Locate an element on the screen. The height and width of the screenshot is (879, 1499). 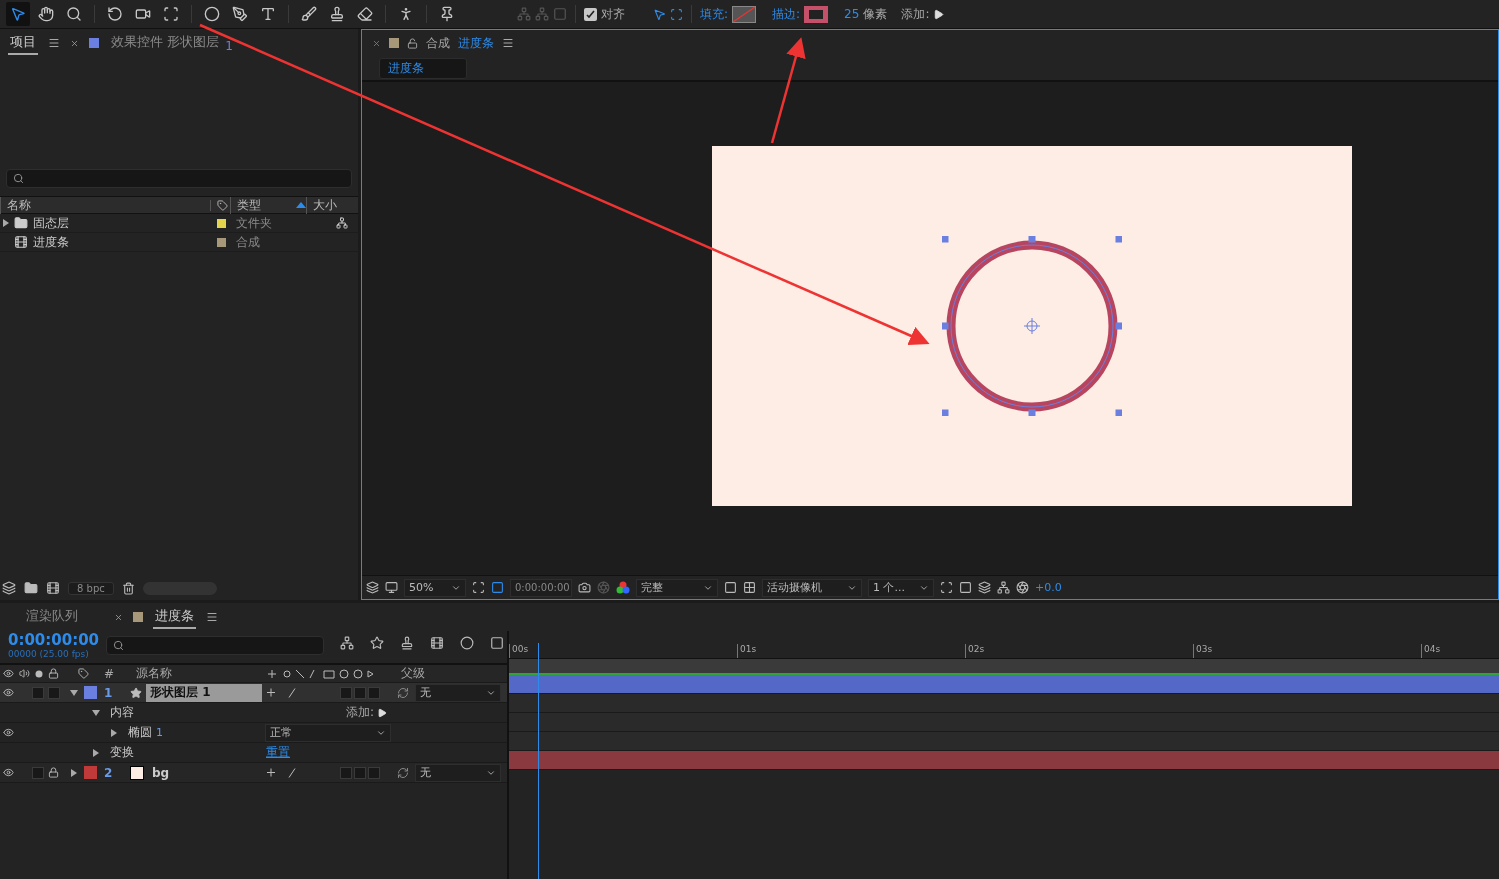
panel-tab: 项目 is located at coordinates (23, 43).